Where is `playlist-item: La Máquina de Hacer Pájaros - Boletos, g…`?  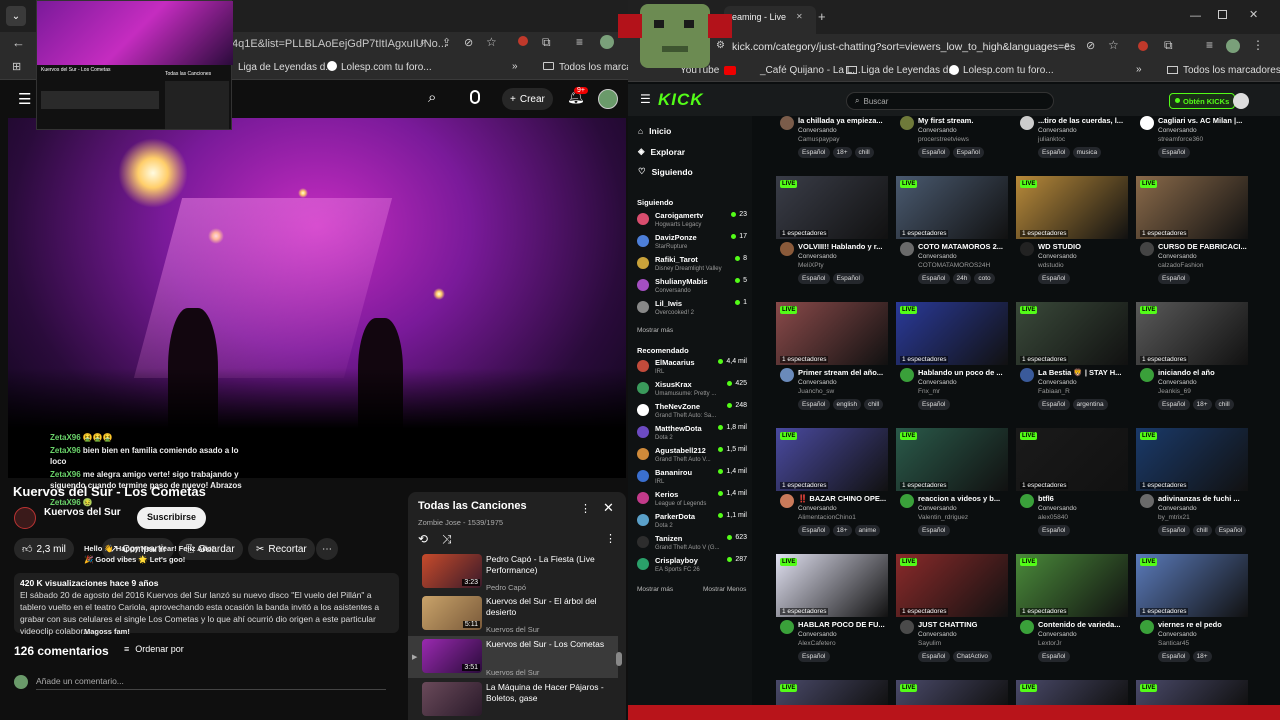 playlist-item: La Máquina de Hacer Pájaros - Boletos, g… is located at coordinates (522, 701).